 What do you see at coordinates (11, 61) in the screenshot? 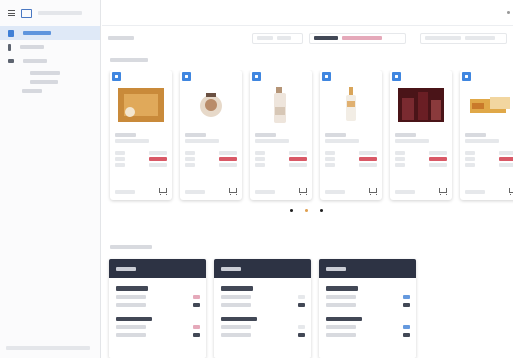
I see `link-icon` at bounding box center [11, 61].